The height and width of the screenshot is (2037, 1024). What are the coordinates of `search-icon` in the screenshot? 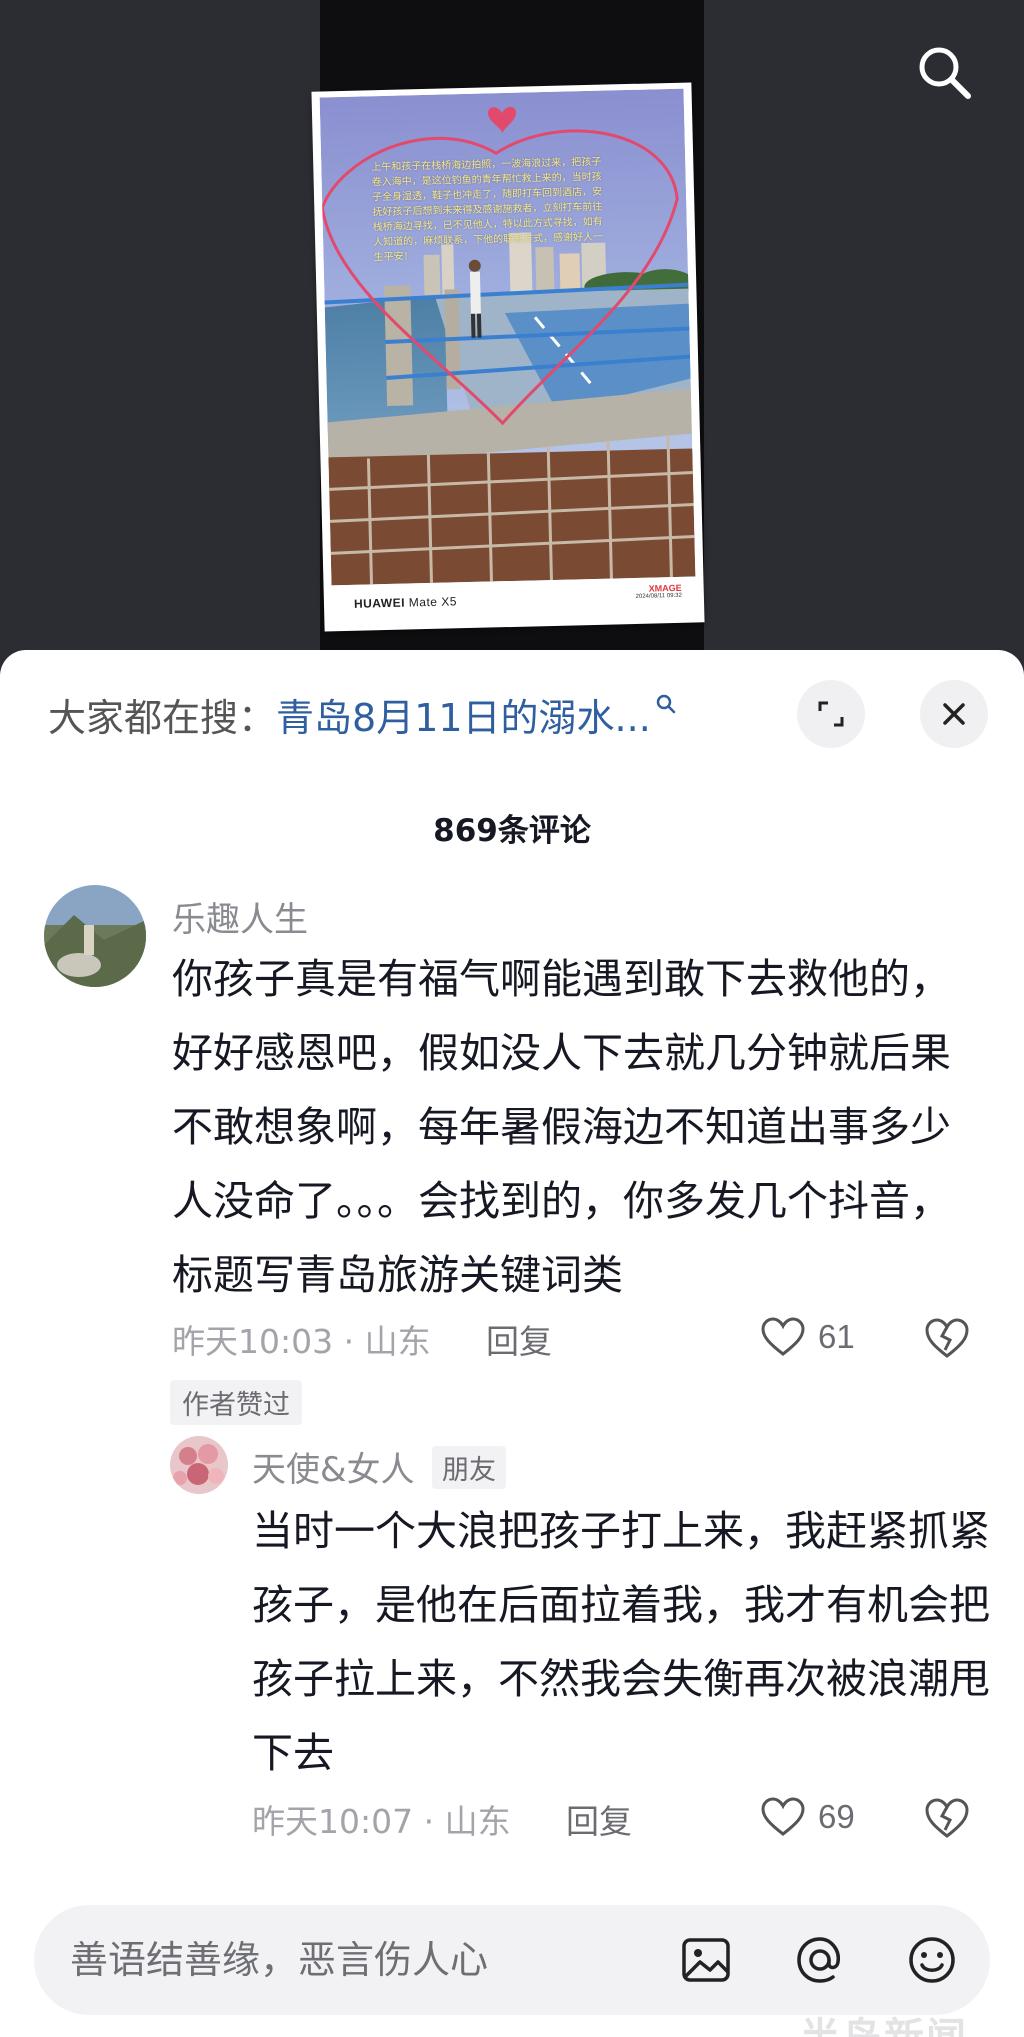 It's located at (944, 72).